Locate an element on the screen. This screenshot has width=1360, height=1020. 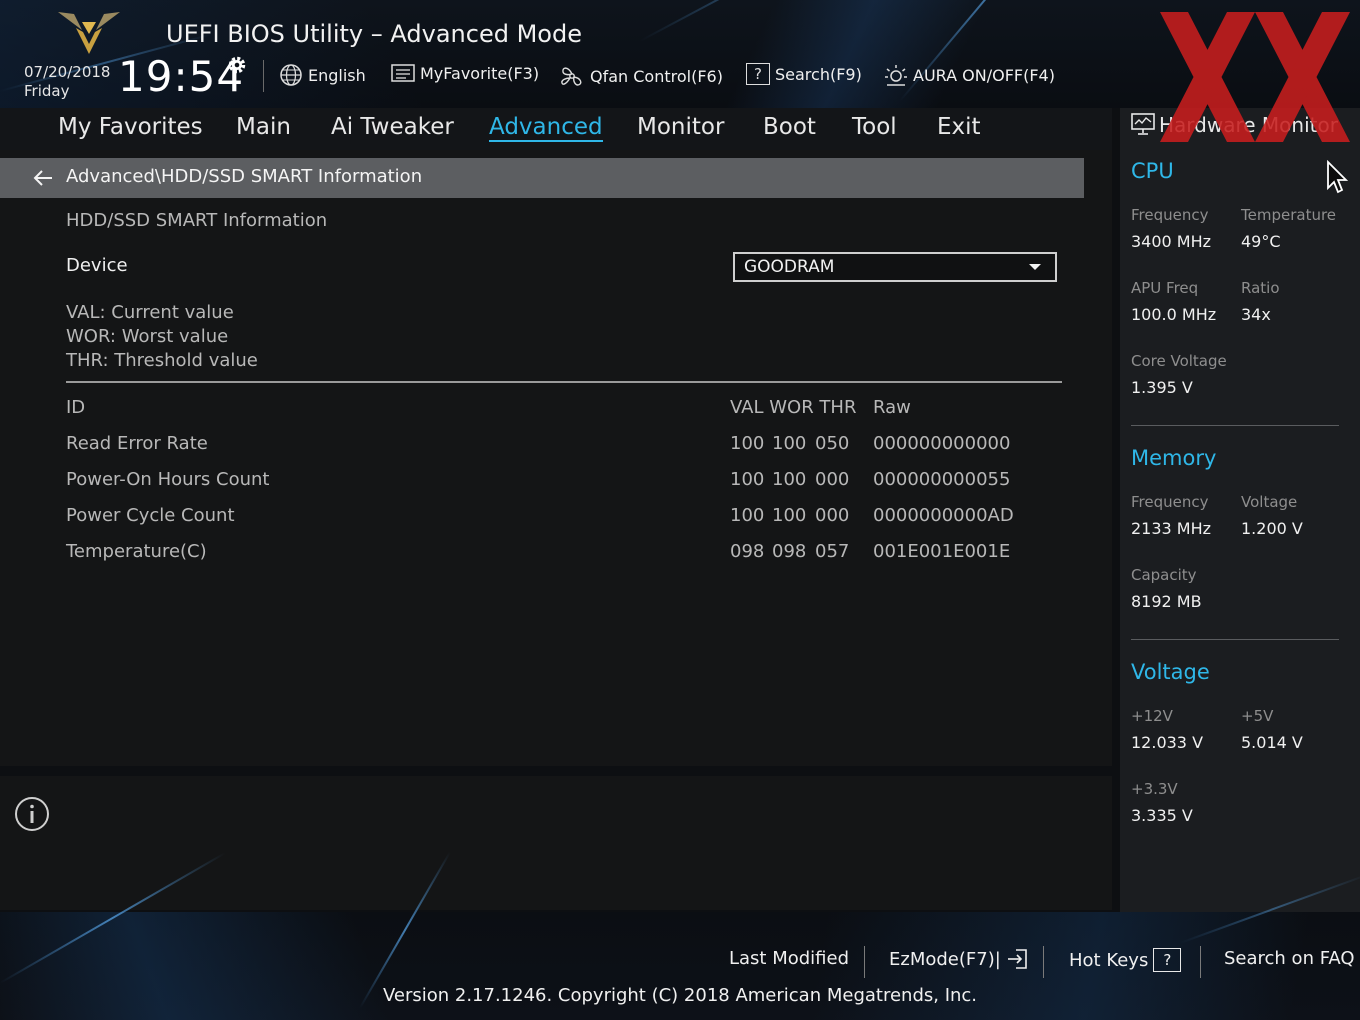
cpu-temperature-value: 49°C is located at coordinates (1261, 241).